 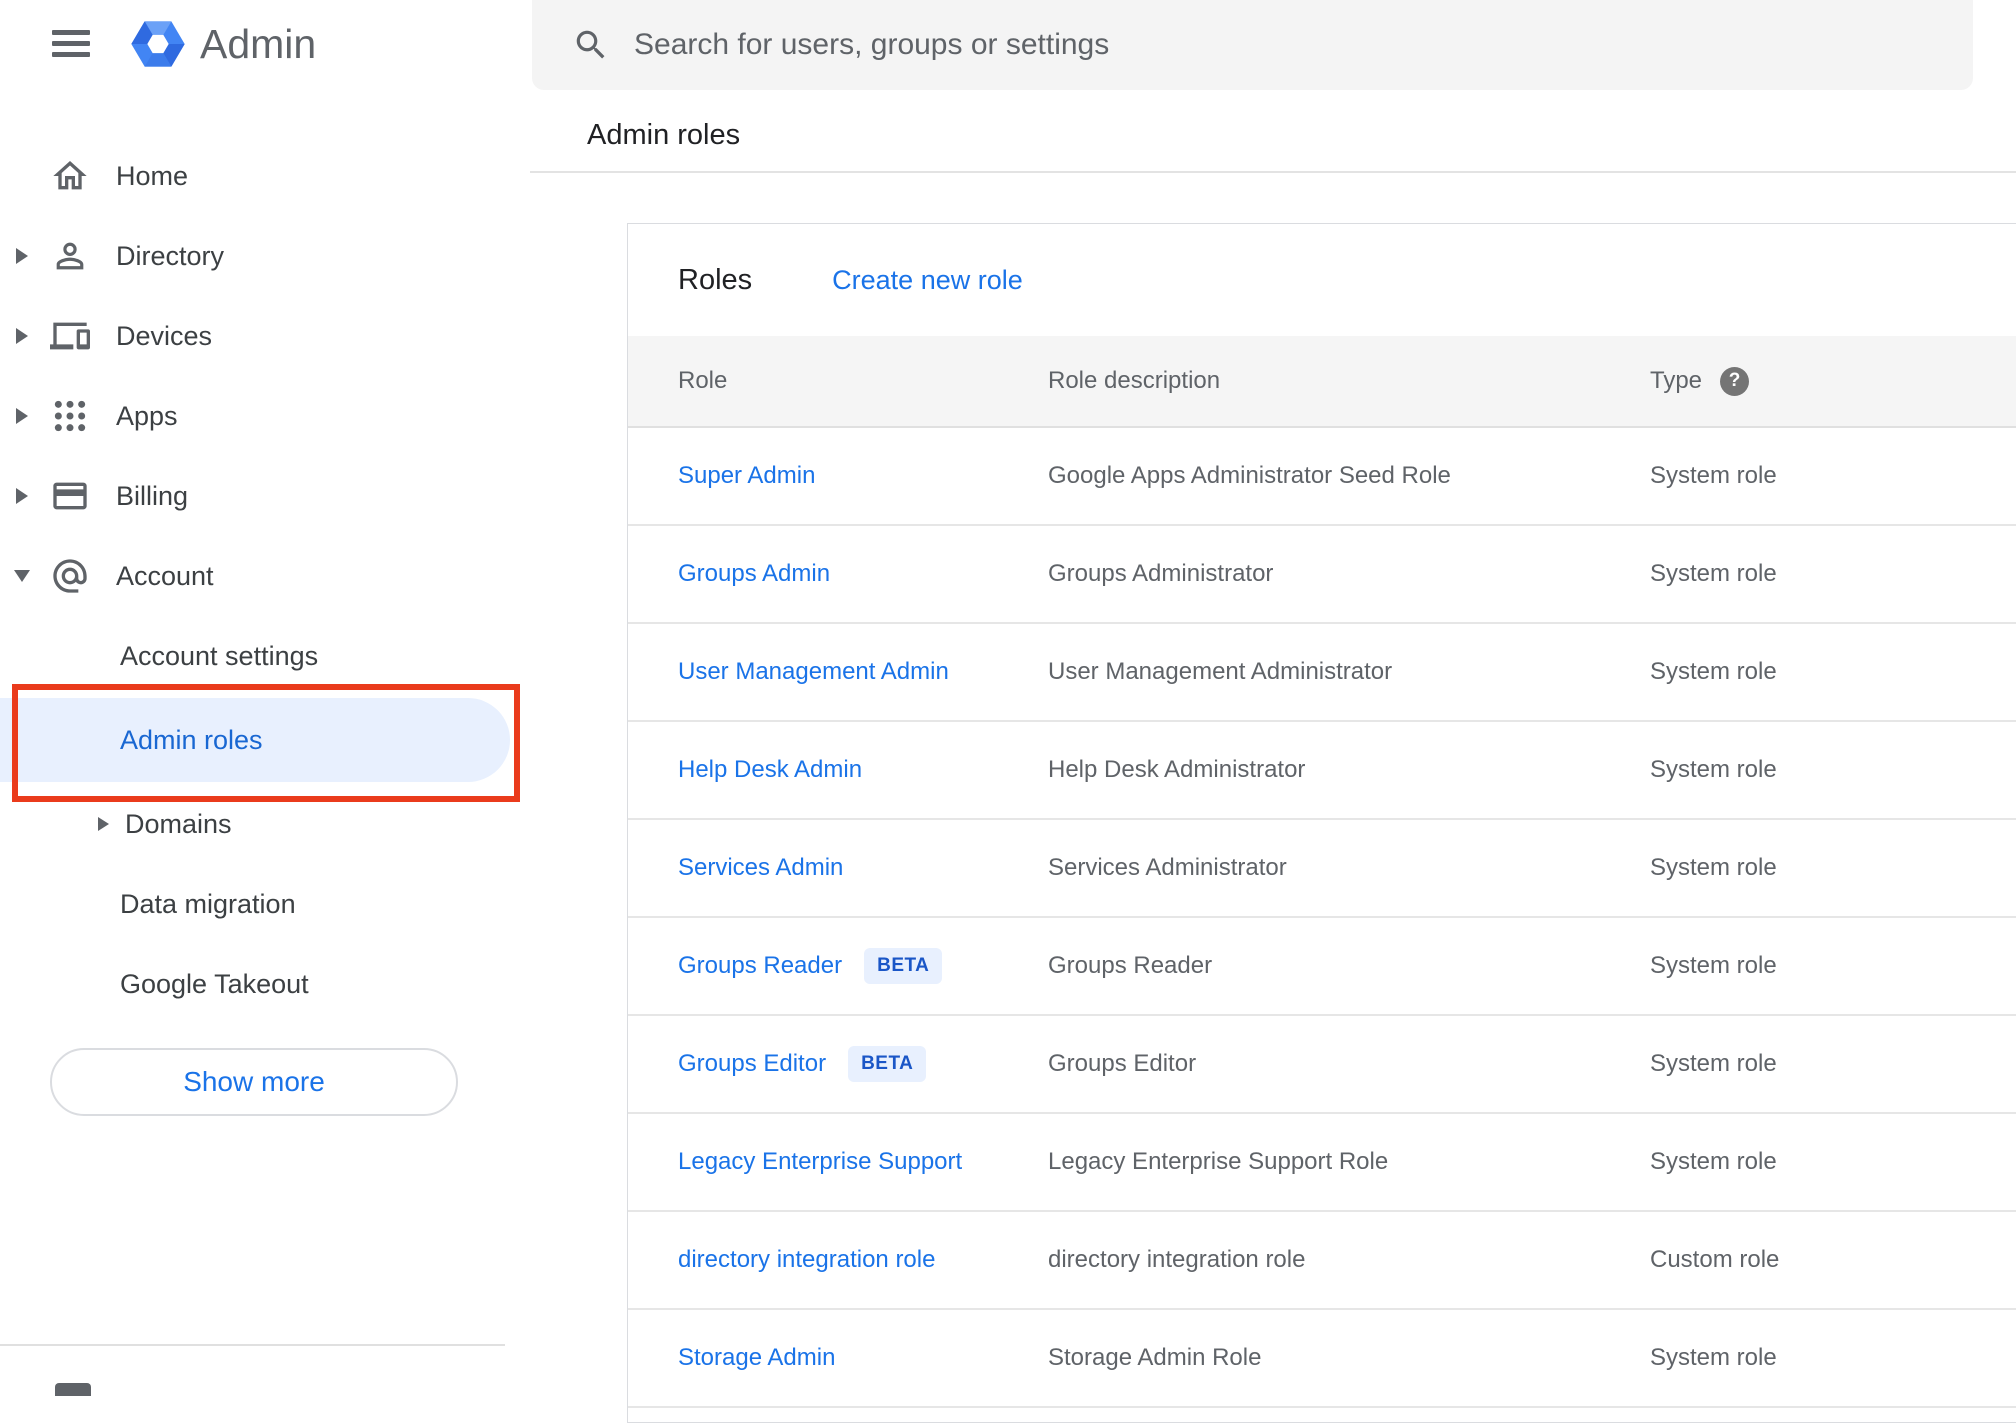 What do you see at coordinates (70, 336) in the screenshot?
I see `devices-icon` at bounding box center [70, 336].